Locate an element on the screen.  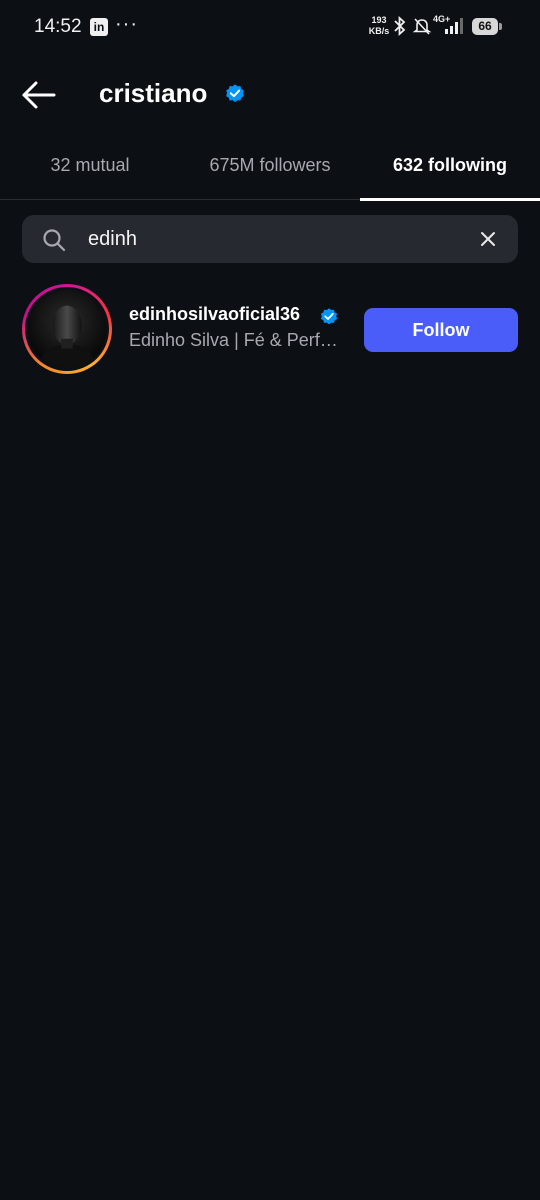
result-full-name: Edinho Silva | Fé & Performance is located at coordinates (236, 340).